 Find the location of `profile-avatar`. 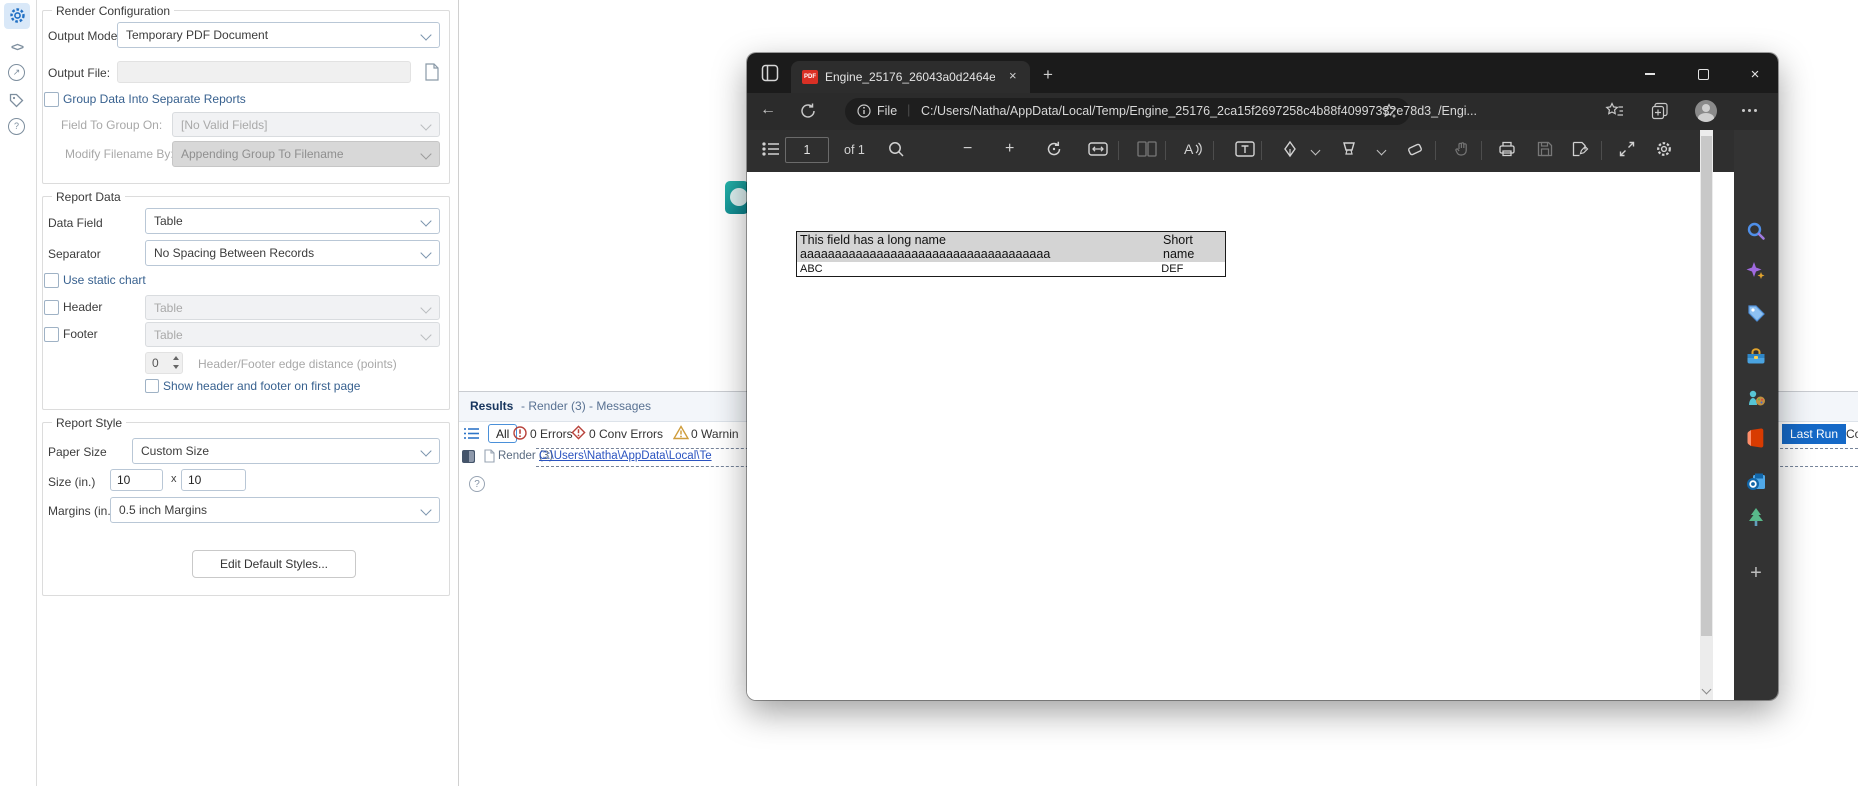

profile-avatar is located at coordinates (1706, 111).